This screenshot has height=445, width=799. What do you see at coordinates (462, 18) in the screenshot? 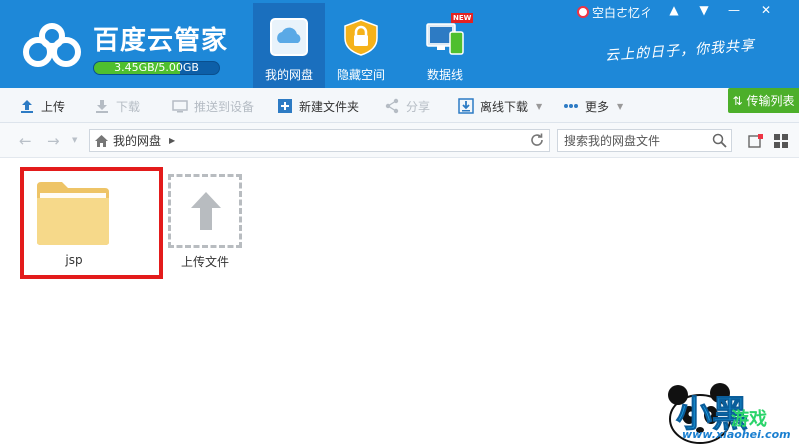
I see `new-badge: NEW` at bounding box center [462, 18].